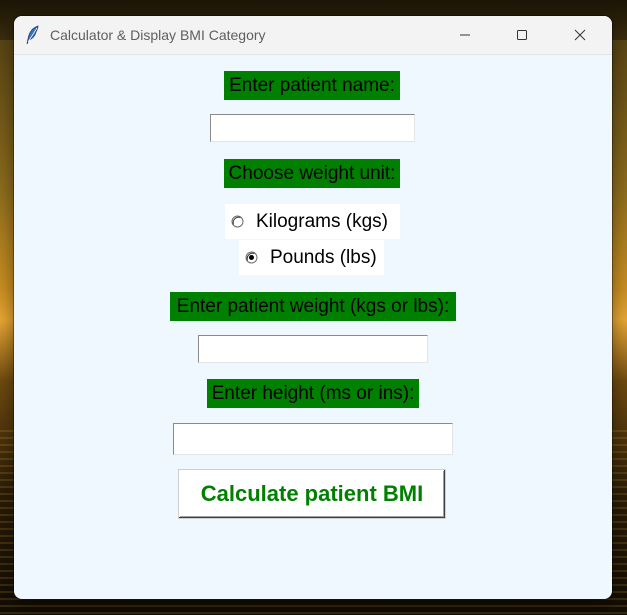 The image size is (627, 615). I want to click on radio-selected-icon, so click(251, 257).